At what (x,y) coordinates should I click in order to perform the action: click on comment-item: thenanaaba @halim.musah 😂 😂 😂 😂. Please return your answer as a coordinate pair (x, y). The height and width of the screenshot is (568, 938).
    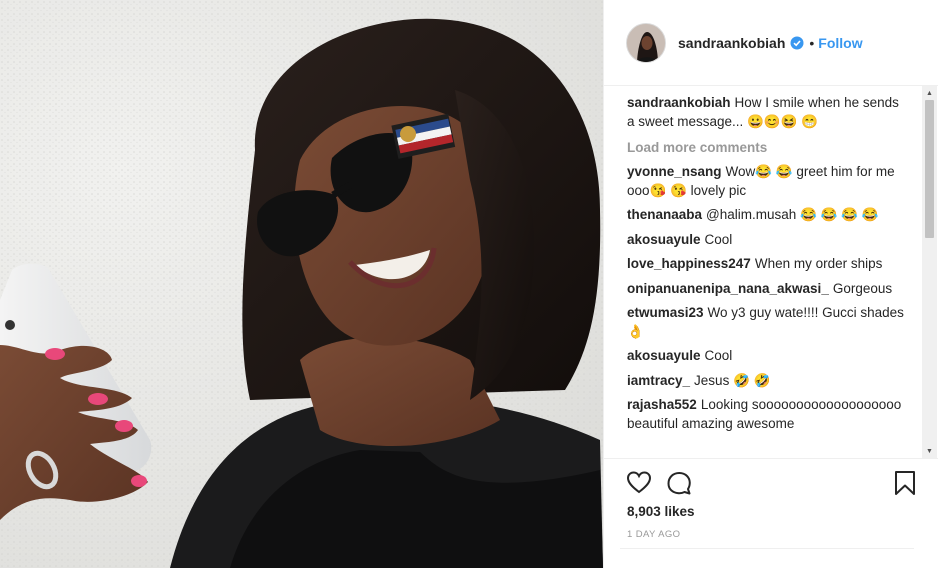
    Looking at the image, I should click on (767, 215).